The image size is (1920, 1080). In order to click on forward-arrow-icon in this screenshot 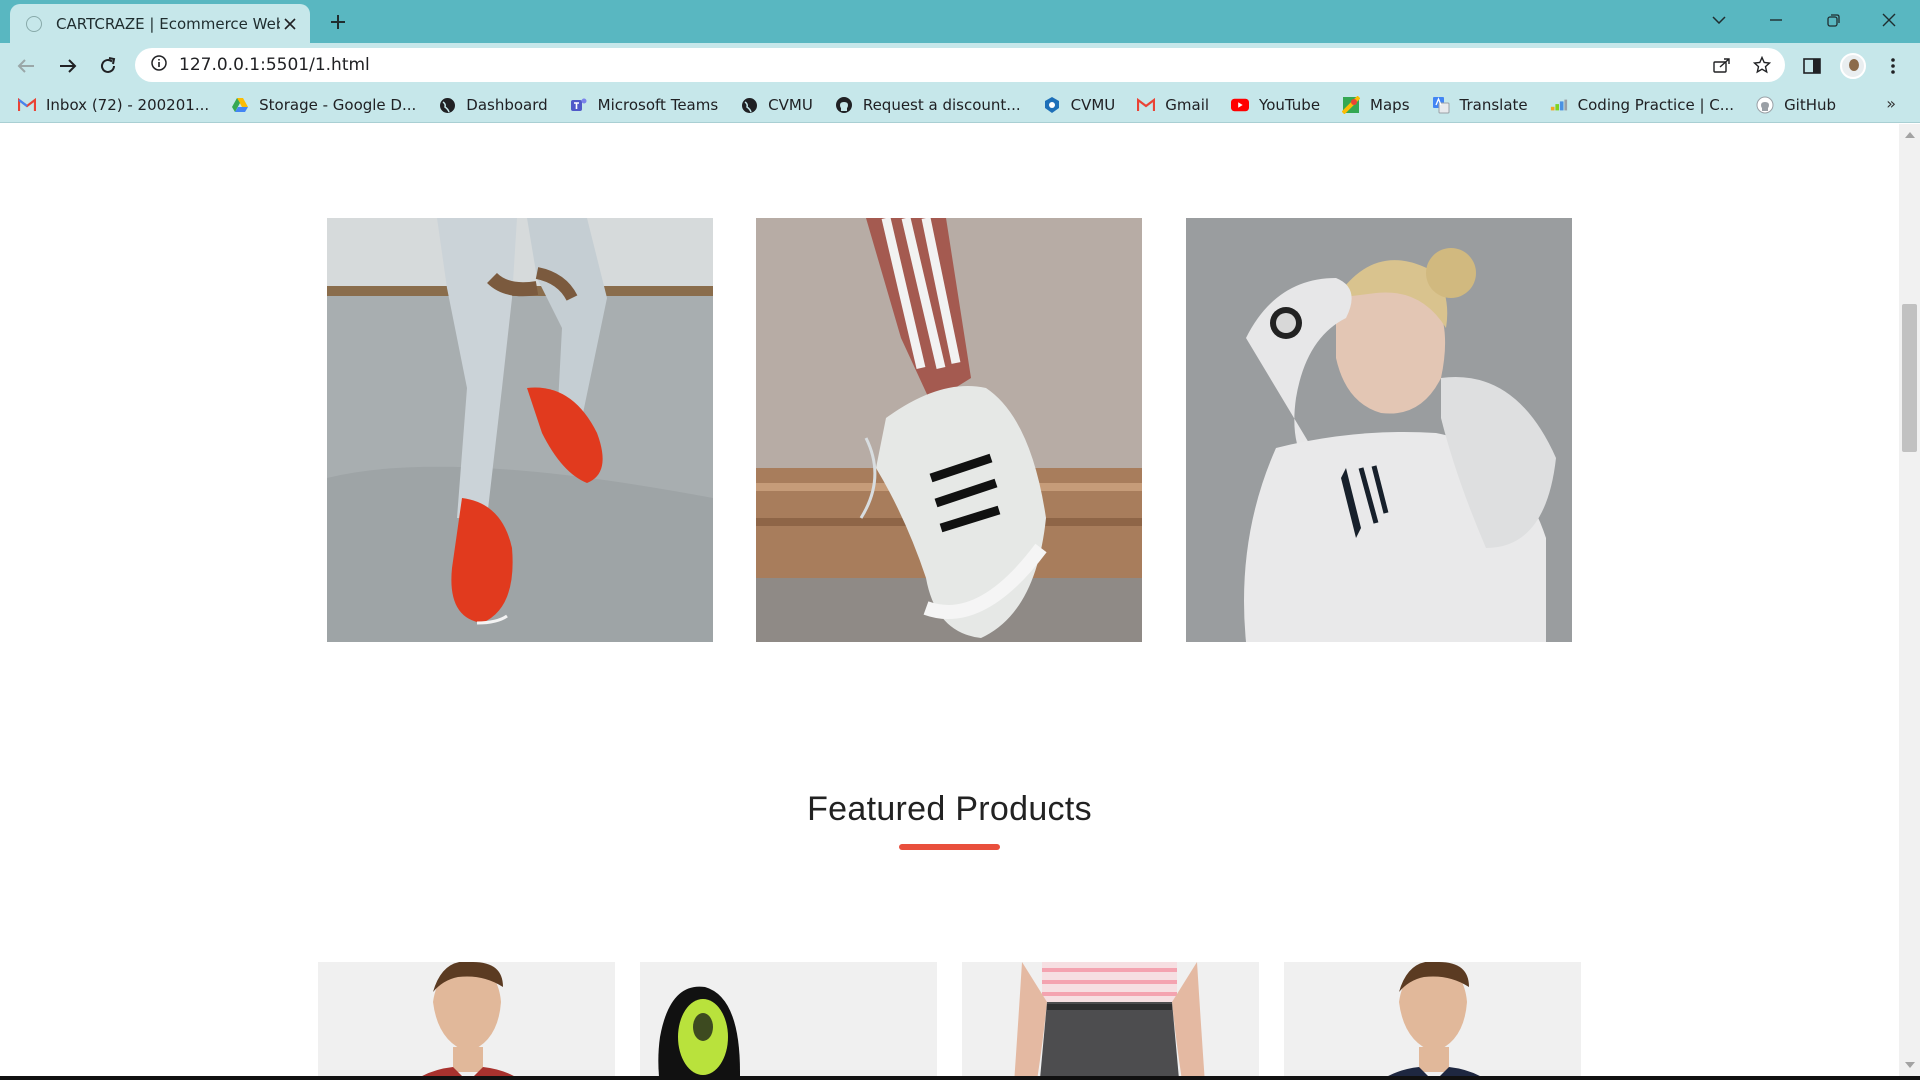, I will do `click(68, 66)`.